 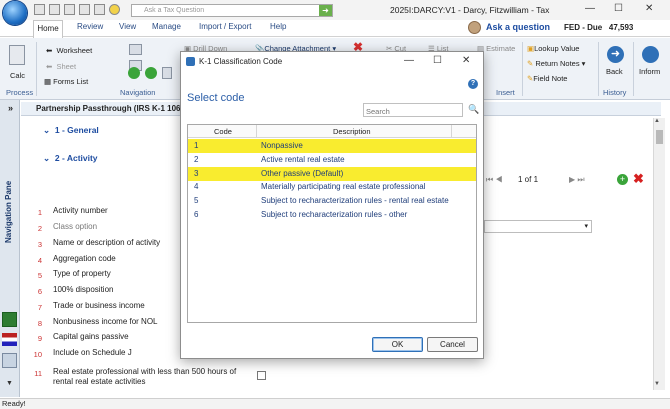 What do you see at coordinates (332, 160) in the screenshot?
I see `grid-row: 2 Active rental real estate` at bounding box center [332, 160].